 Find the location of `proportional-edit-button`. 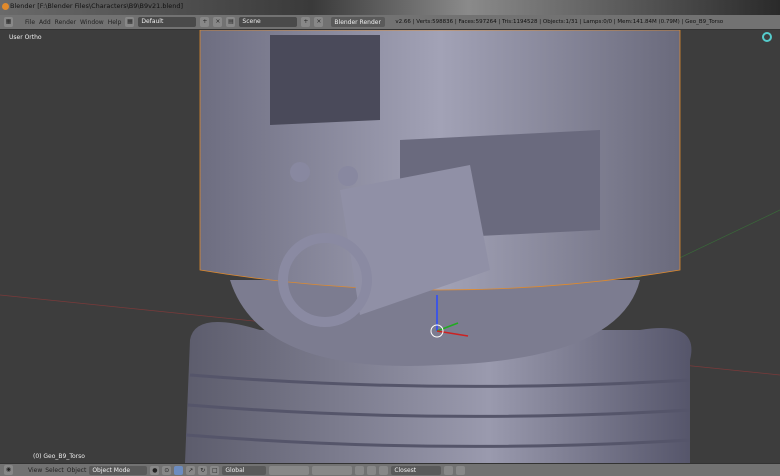

proportional-edit-button is located at coordinates (372, 470).